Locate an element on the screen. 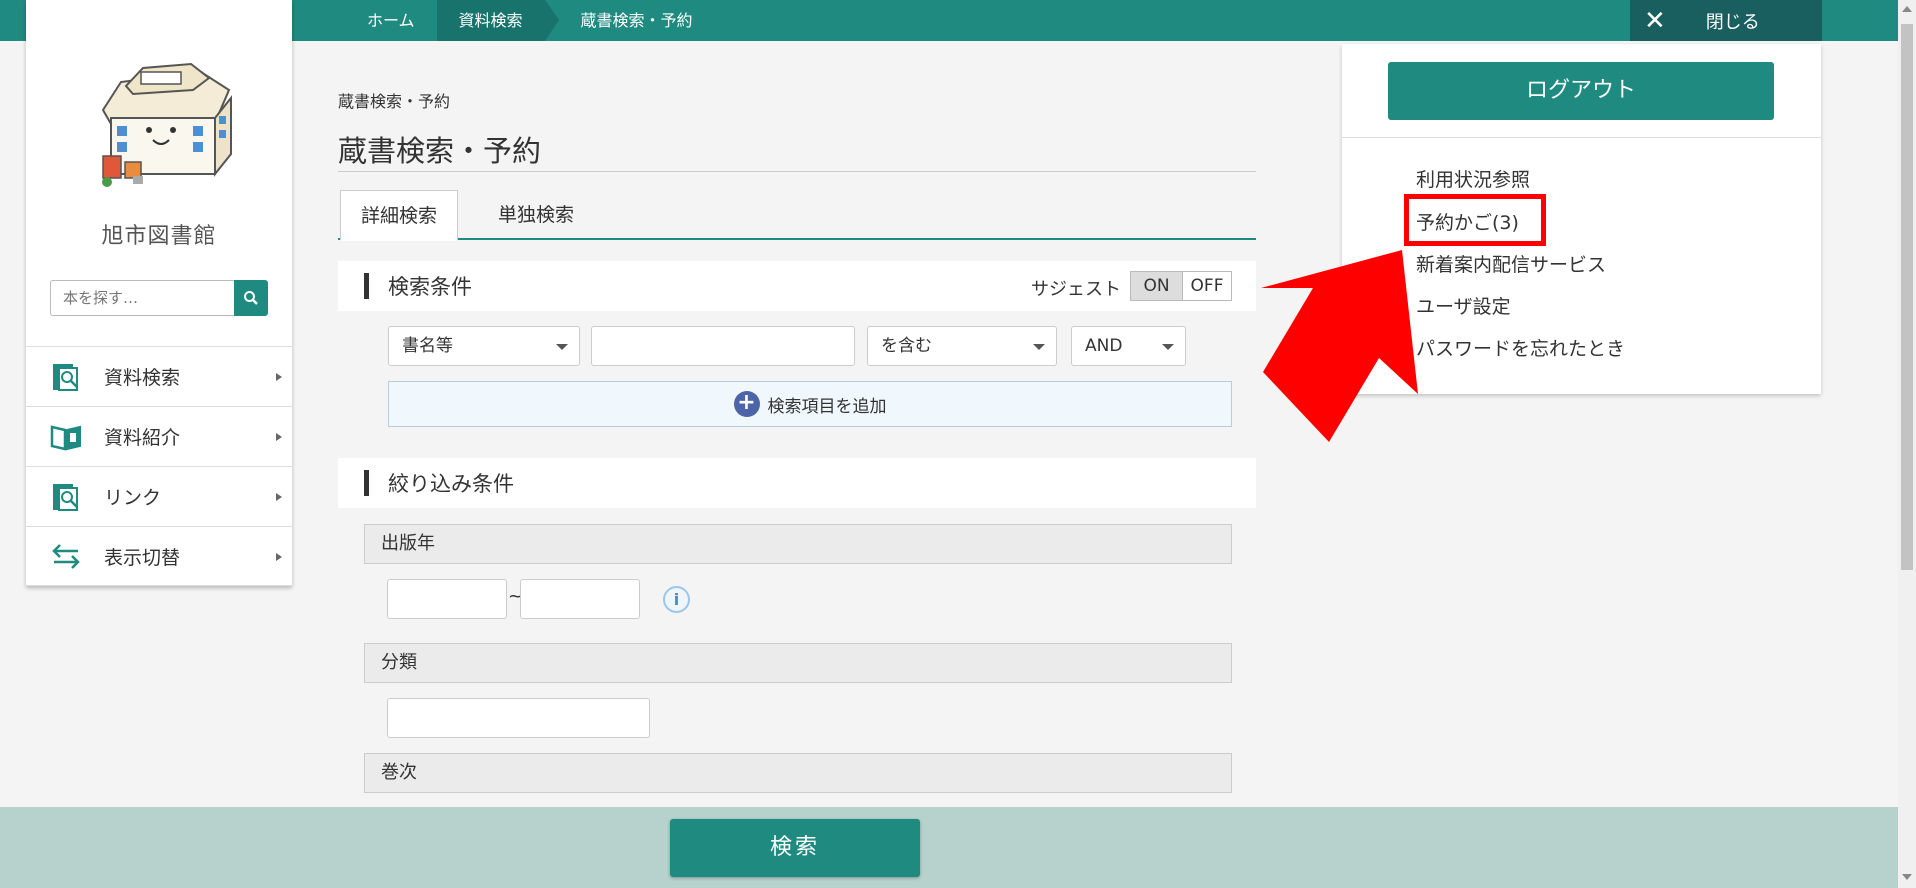  search-icon is located at coordinates (251, 298).